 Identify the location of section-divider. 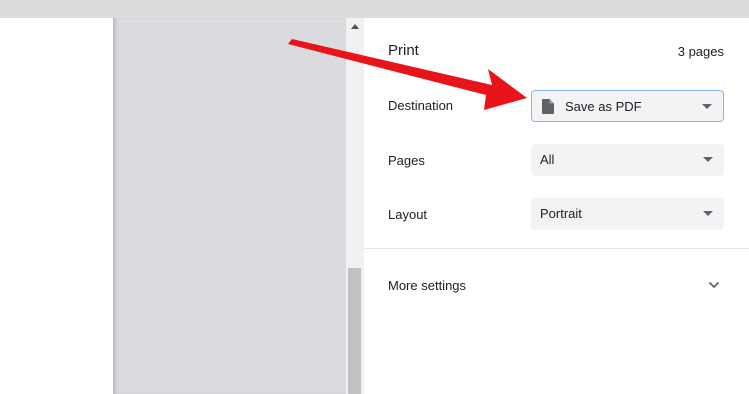
(556, 248).